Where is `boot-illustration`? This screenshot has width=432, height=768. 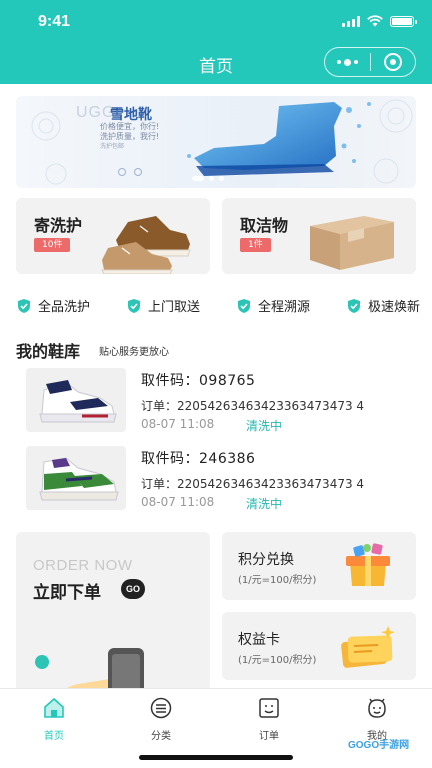
boot-illustration is located at coordinates (279, 139).